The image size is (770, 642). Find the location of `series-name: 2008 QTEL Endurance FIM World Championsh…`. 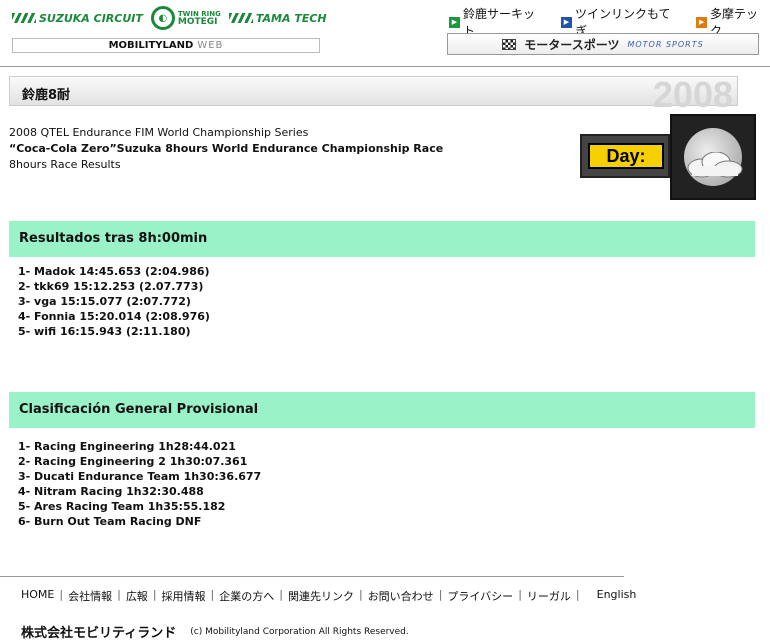

series-name: 2008 QTEL Endurance FIM World Championsh… is located at coordinates (159, 132).